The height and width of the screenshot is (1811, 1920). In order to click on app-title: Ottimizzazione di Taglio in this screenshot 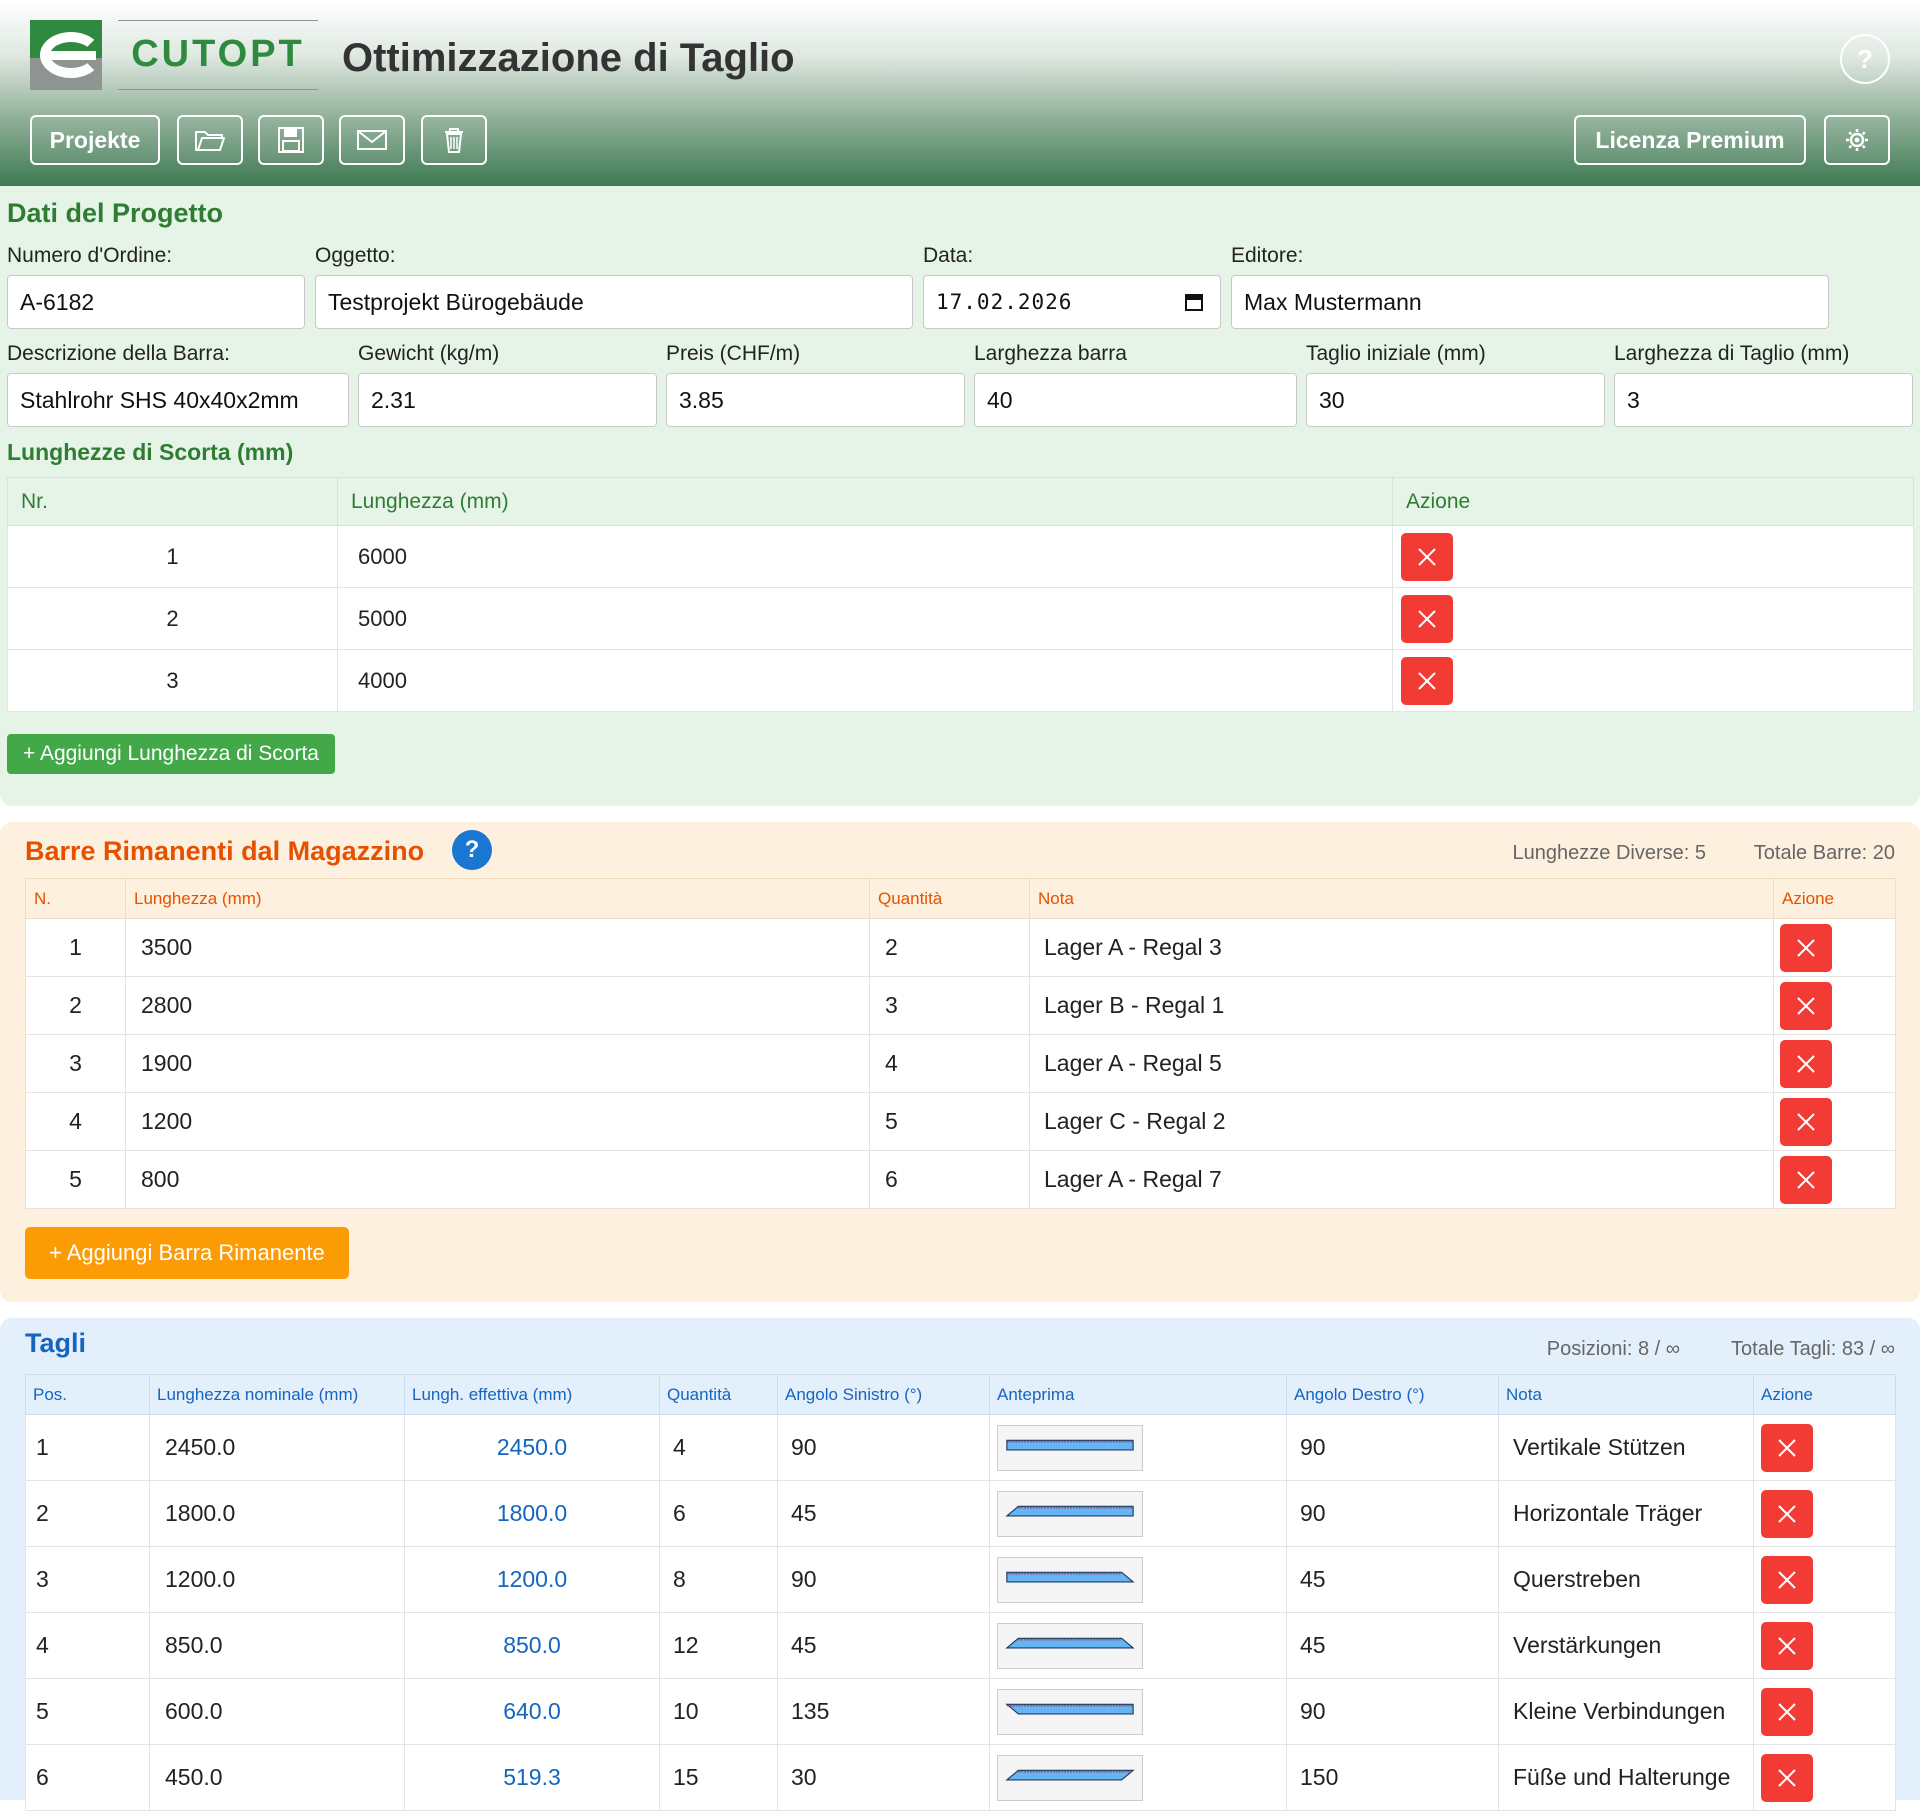, I will do `click(568, 58)`.